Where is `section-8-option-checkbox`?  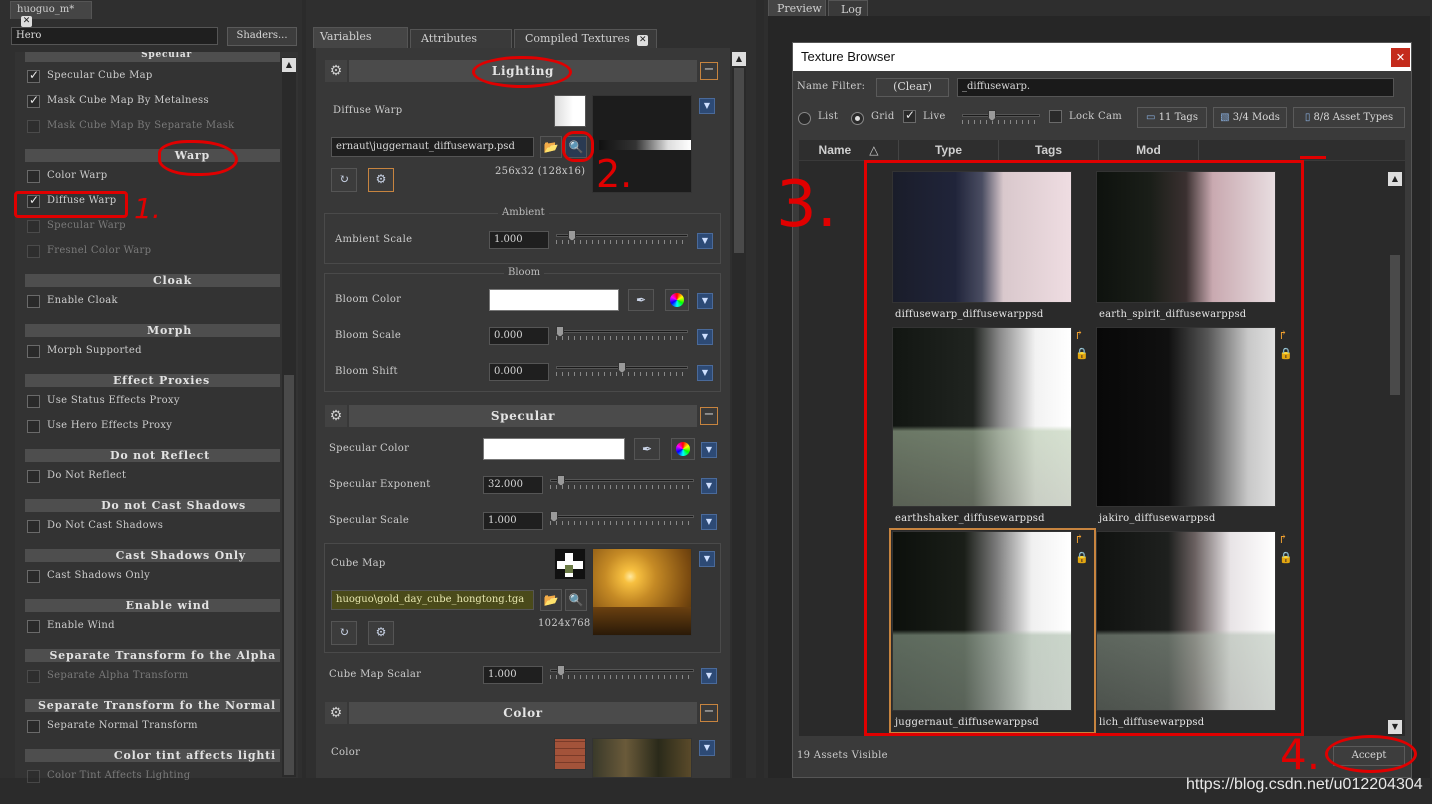
section-8-option-checkbox is located at coordinates (33, 726).